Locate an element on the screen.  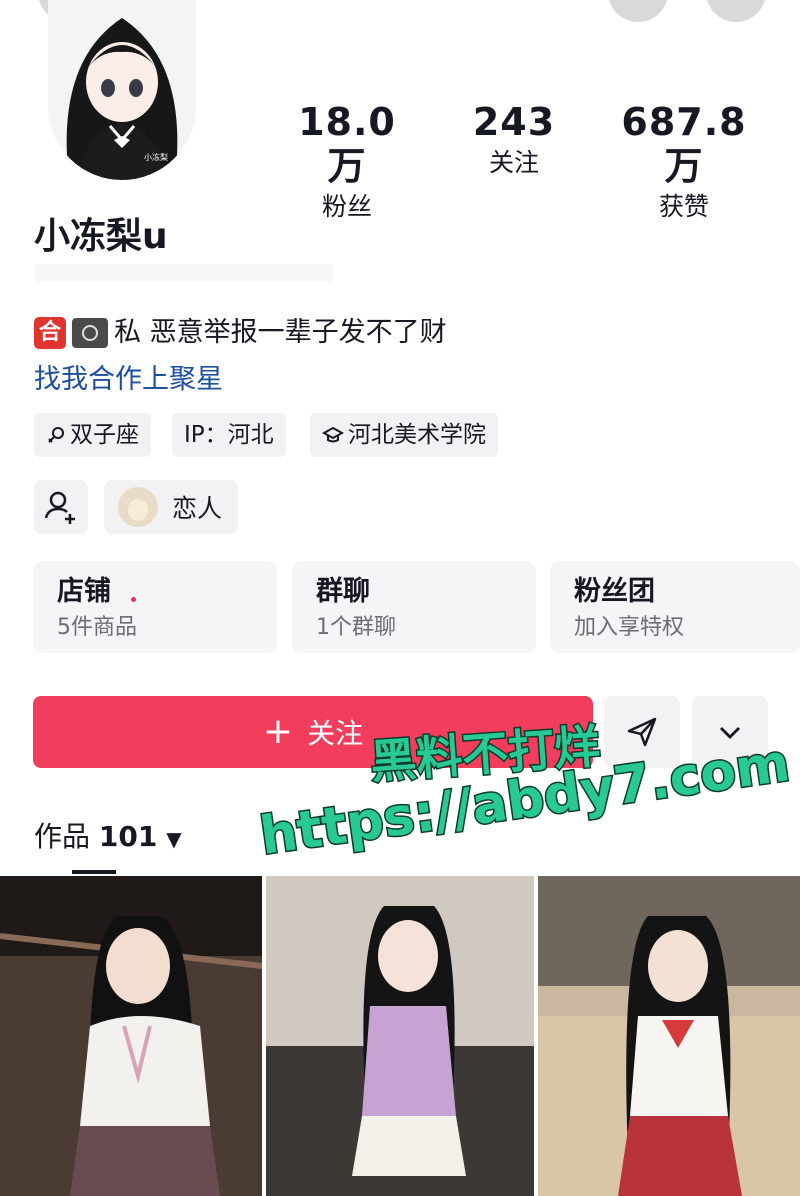
likes-label: 获赞 is located at coordinates (683, 206).